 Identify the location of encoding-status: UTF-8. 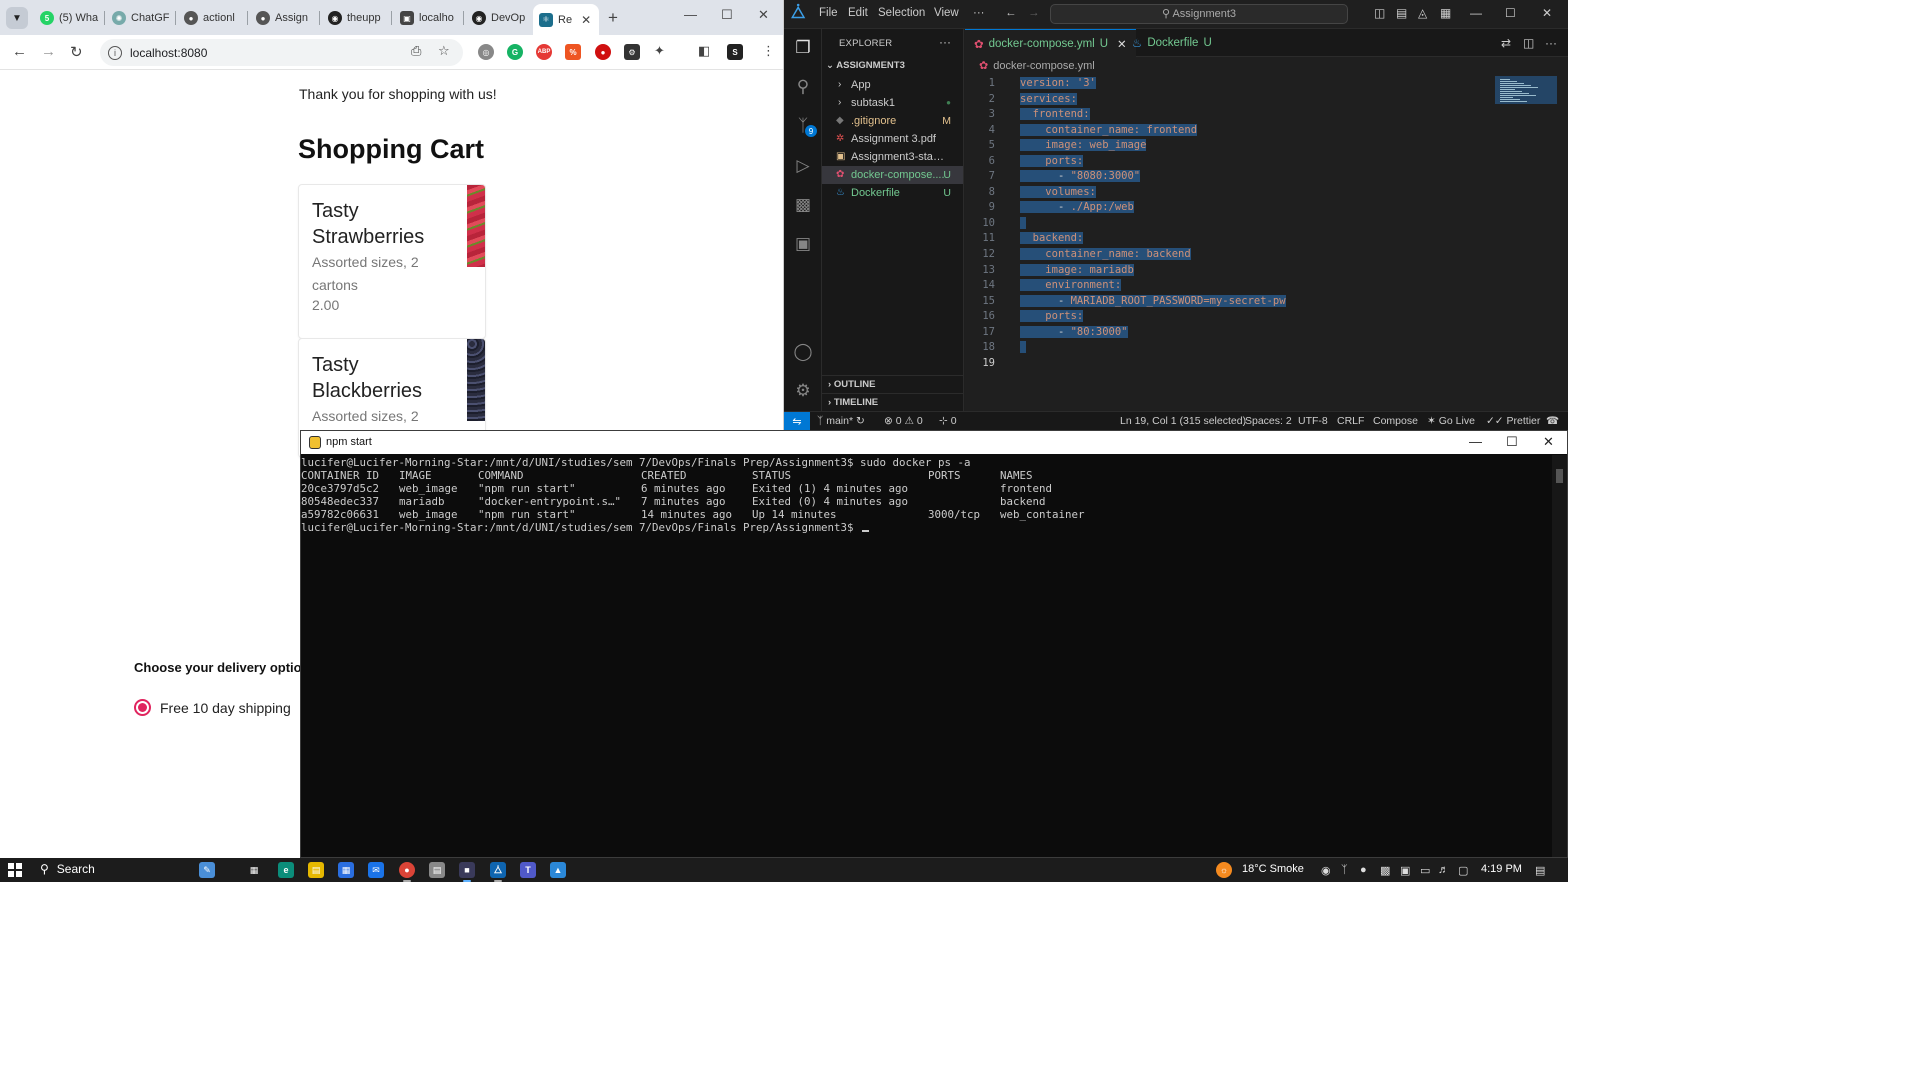
(1313, 421).